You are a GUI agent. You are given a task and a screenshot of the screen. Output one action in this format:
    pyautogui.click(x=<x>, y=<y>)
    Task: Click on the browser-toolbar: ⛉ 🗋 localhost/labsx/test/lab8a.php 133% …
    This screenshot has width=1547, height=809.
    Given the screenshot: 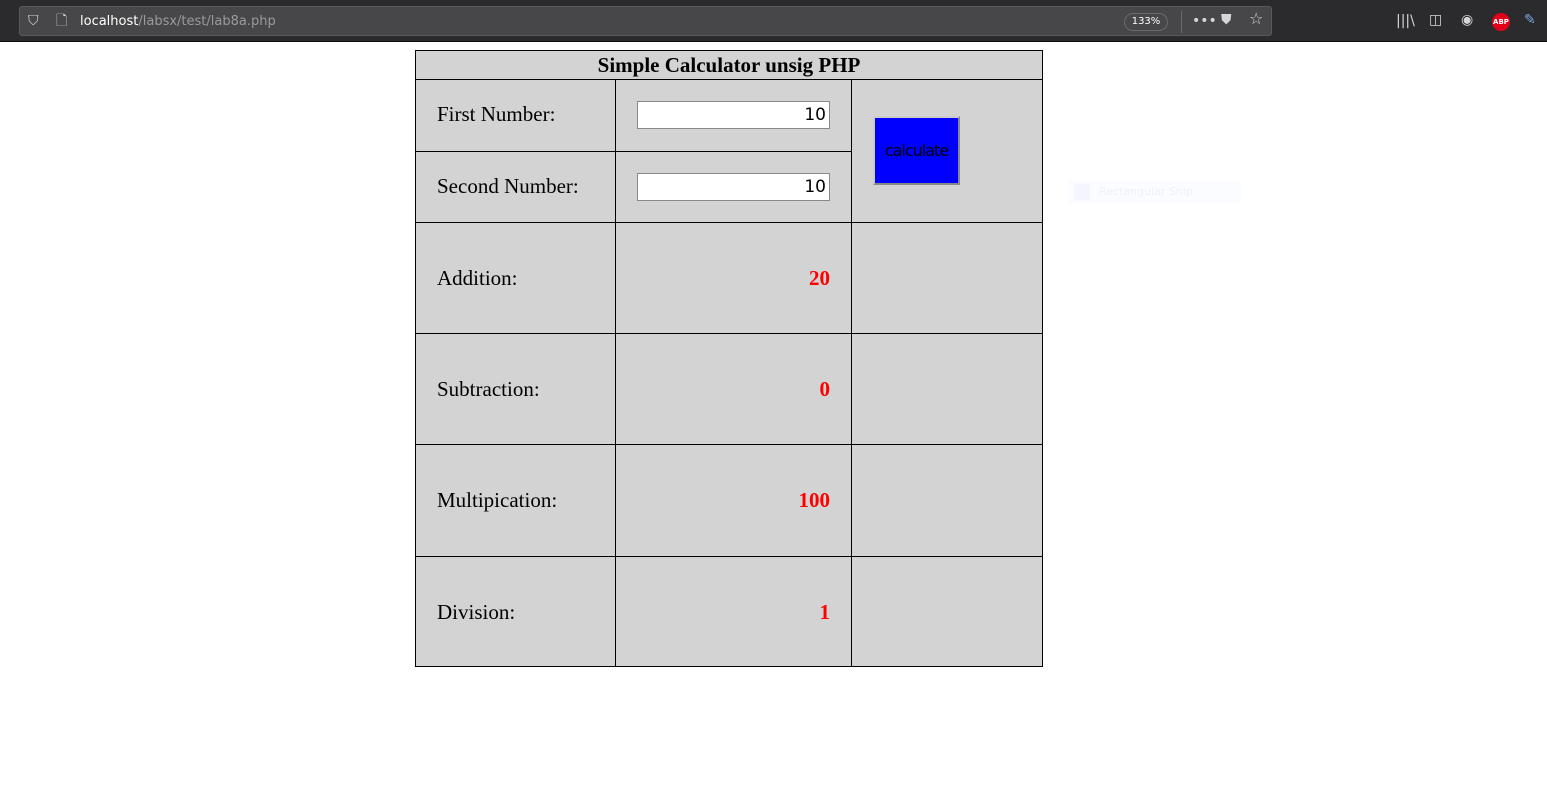 What is the action you would take?
    pyautogui.click(x=773, y=21)
    